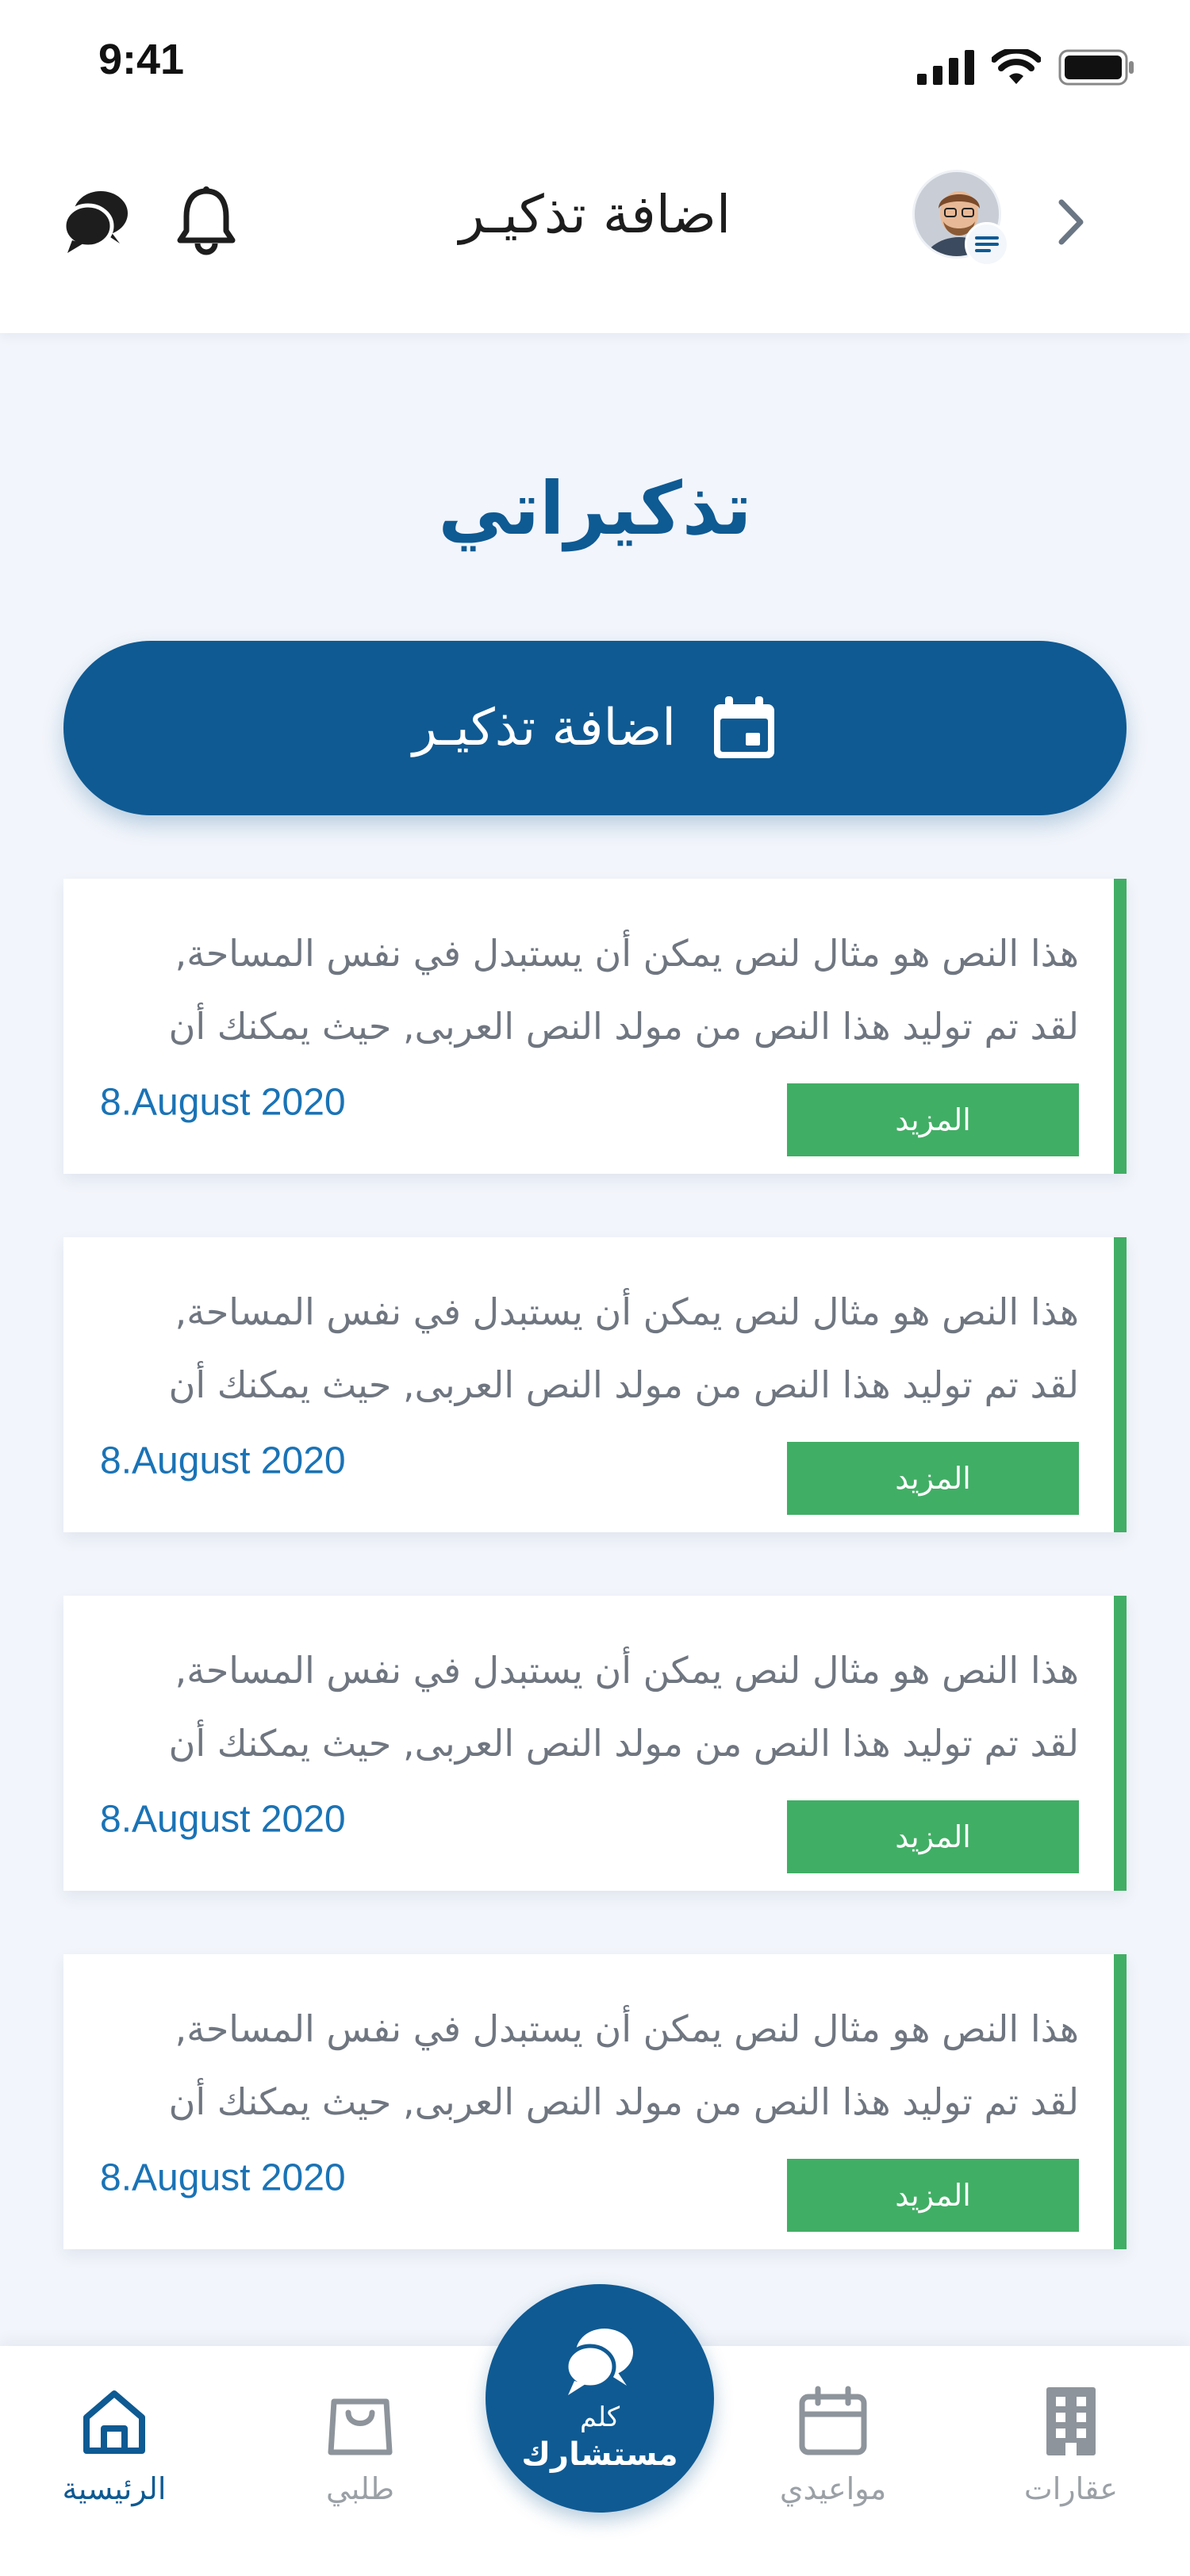  What do you see at coordinates (960, 218) in the screenshot?
I see `profile-avatar-button` at bounding box center [960, 218].